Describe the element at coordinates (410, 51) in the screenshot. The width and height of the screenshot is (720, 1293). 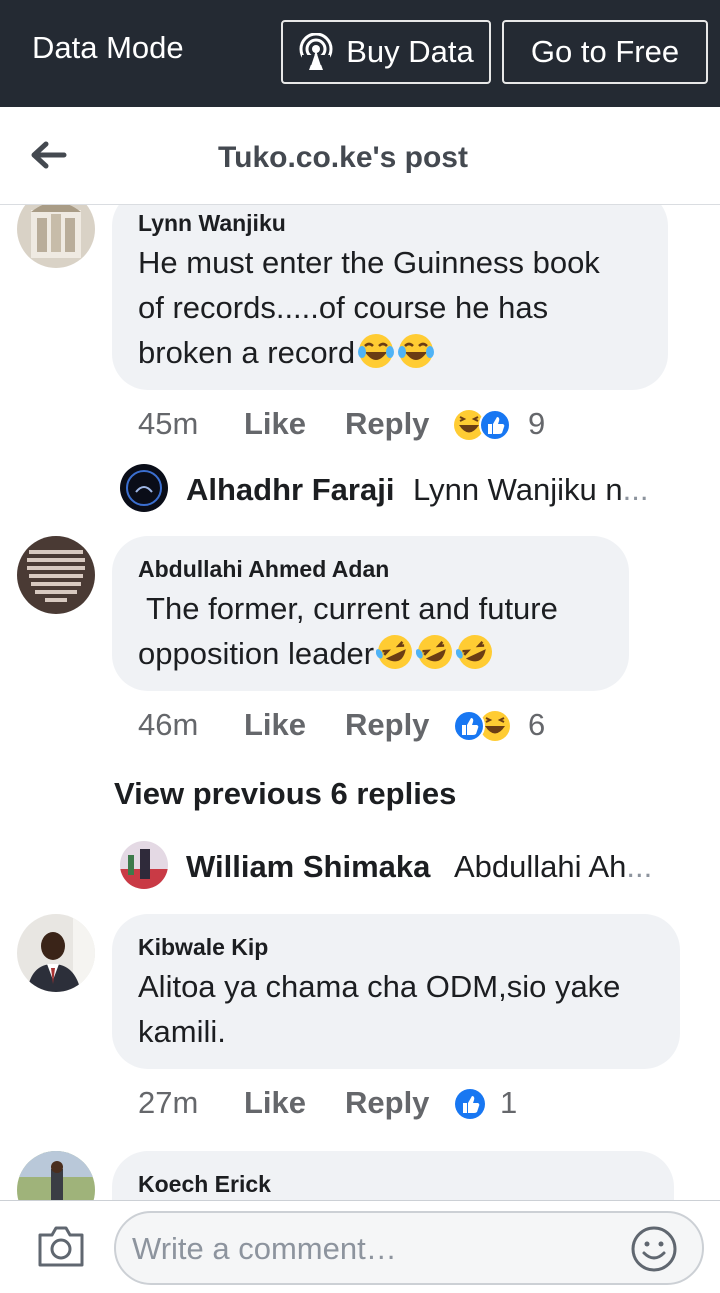
I see `buy-data-label: Buy Data` at that location.